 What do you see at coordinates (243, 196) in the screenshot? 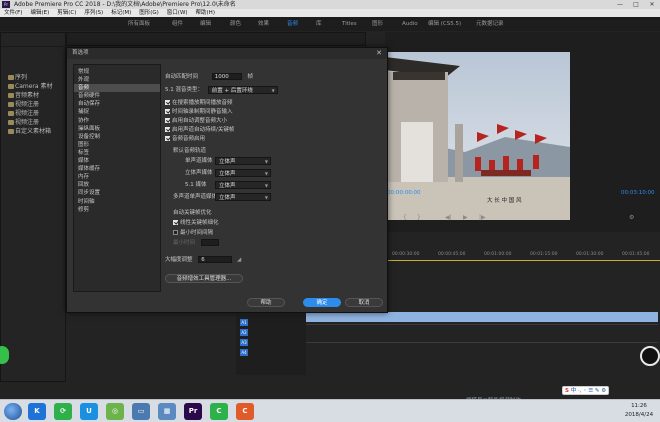
I see `multi-mono-media-dropdown: 立体声 ▼` at bounding box center [243, 196].